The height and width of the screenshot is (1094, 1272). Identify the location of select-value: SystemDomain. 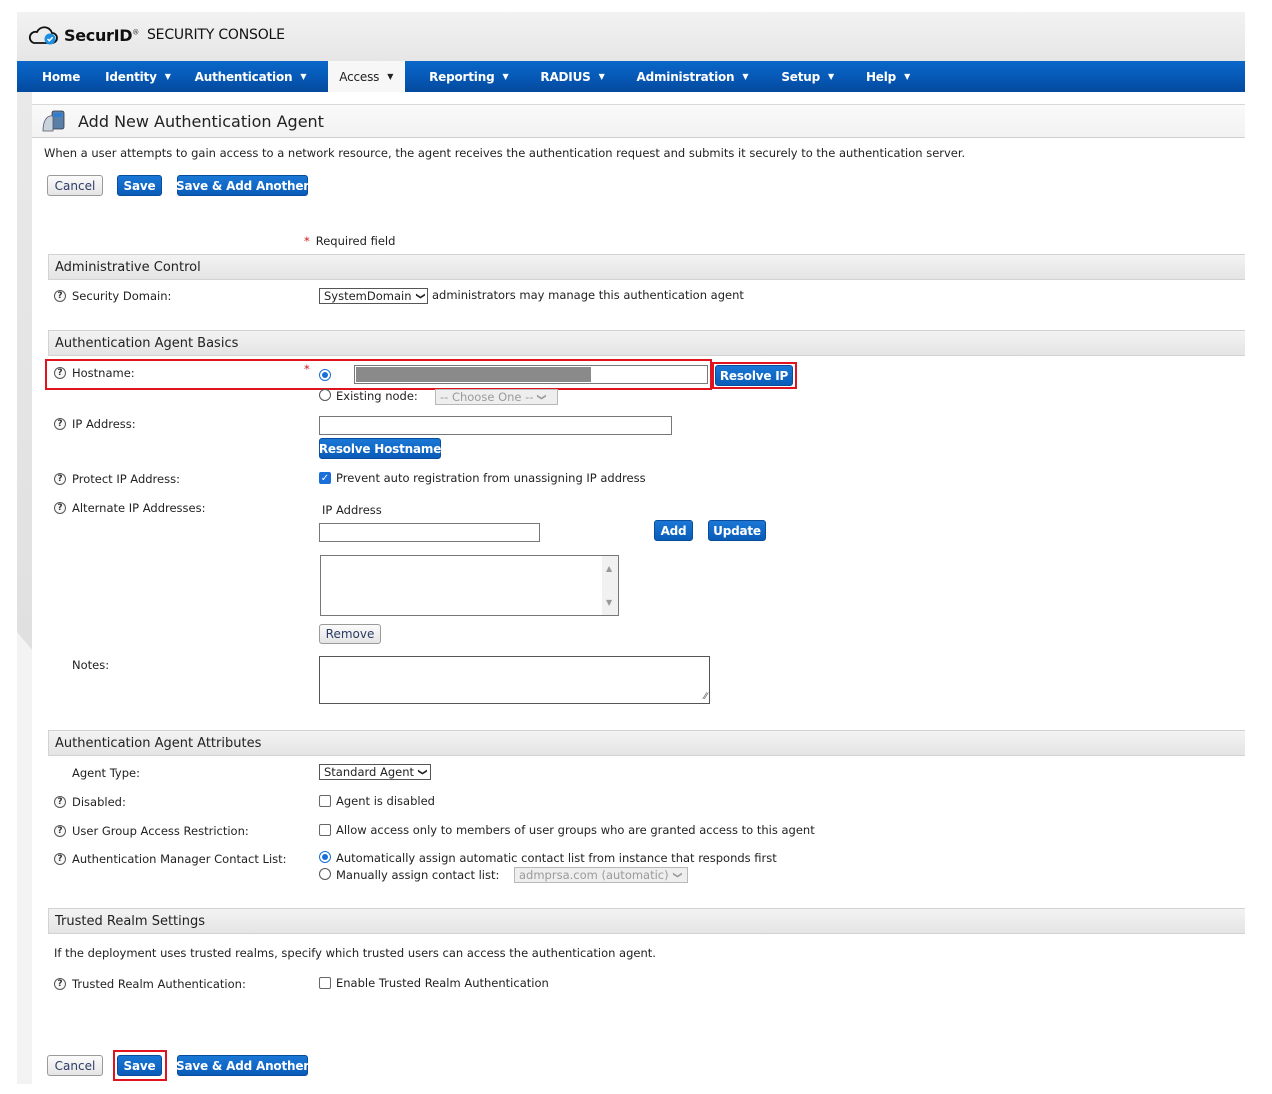
(368, 296).